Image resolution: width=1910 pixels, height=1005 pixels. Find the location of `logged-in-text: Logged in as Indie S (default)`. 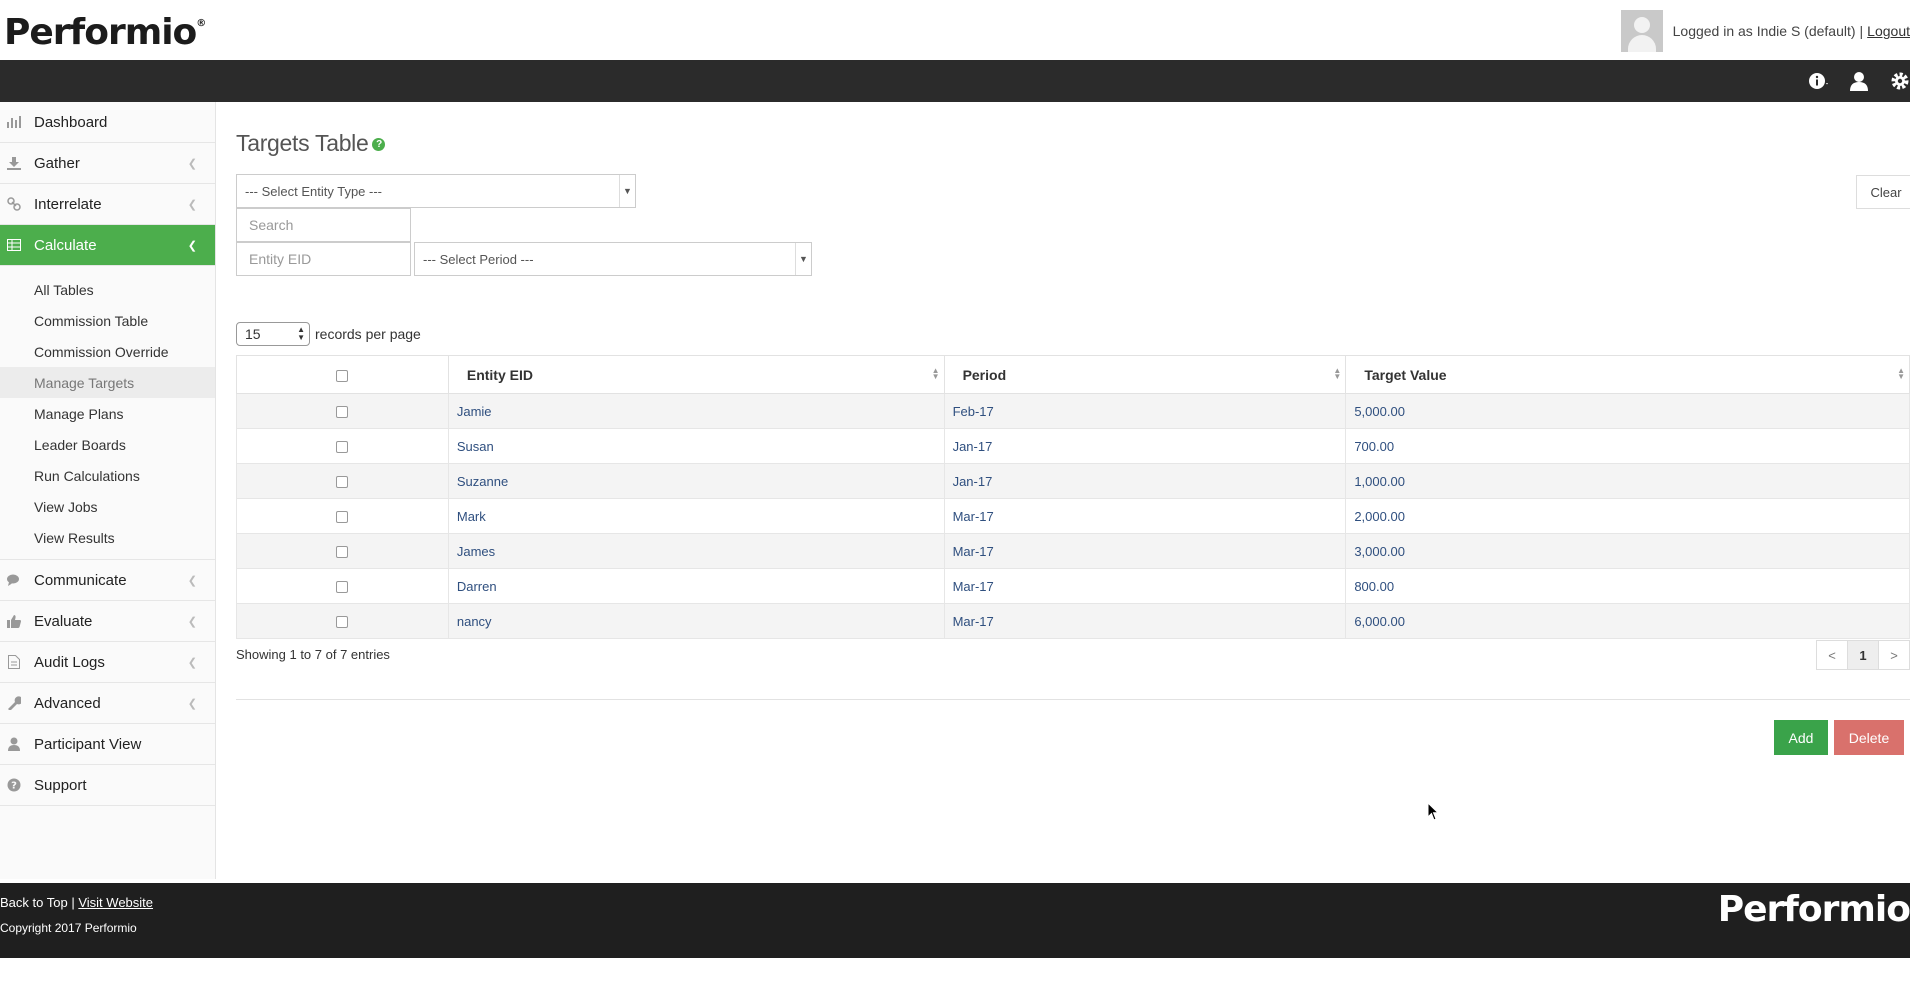

logged-in-text: Logged in as Indie S (default) is located at coordinates (1764, 31).